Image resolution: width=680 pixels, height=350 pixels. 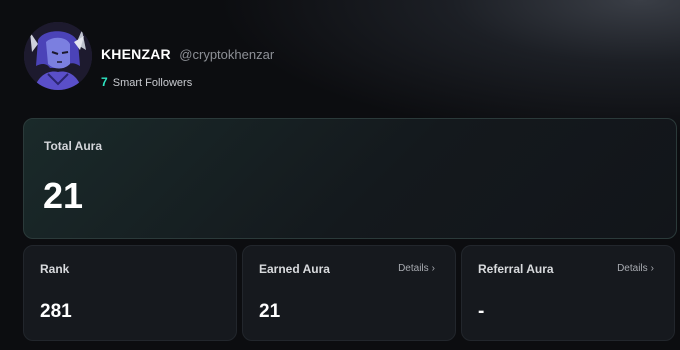 I want to click on referral-aura-details-link: Details ›, so click(x=635, y=268).